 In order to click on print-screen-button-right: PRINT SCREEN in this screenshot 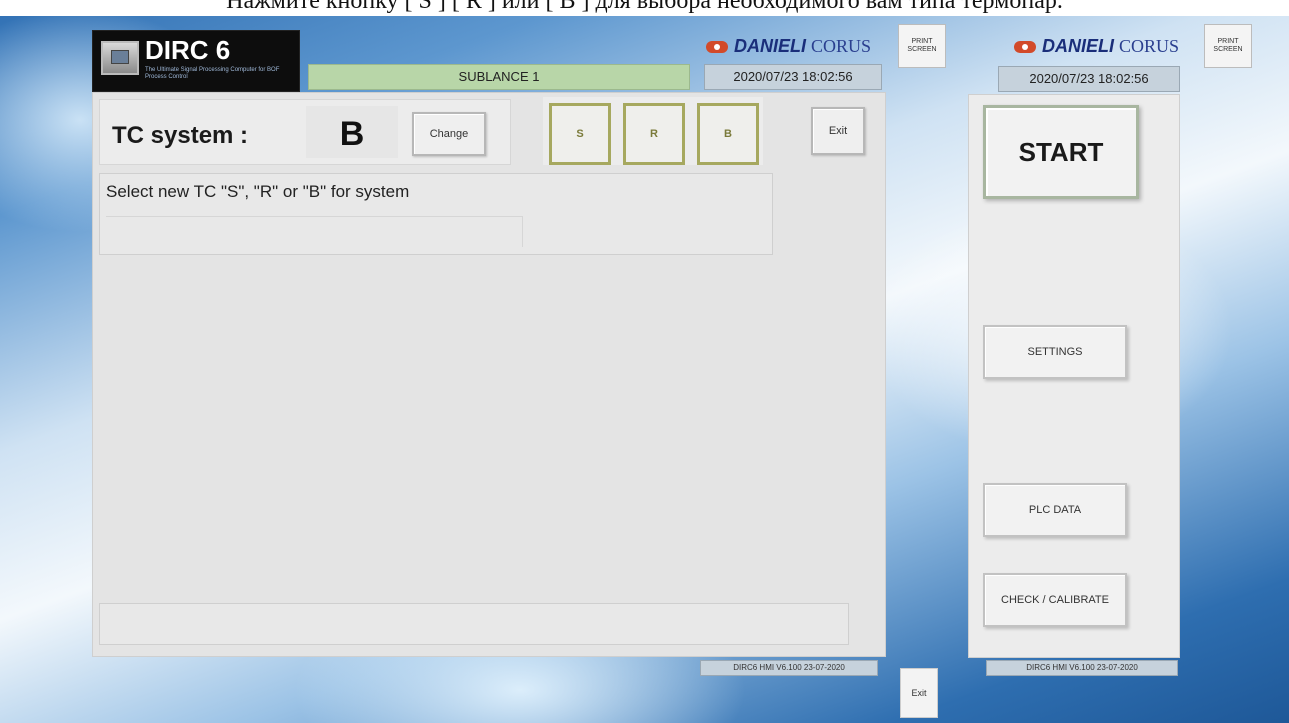, I will do `click(1228, 46)`.